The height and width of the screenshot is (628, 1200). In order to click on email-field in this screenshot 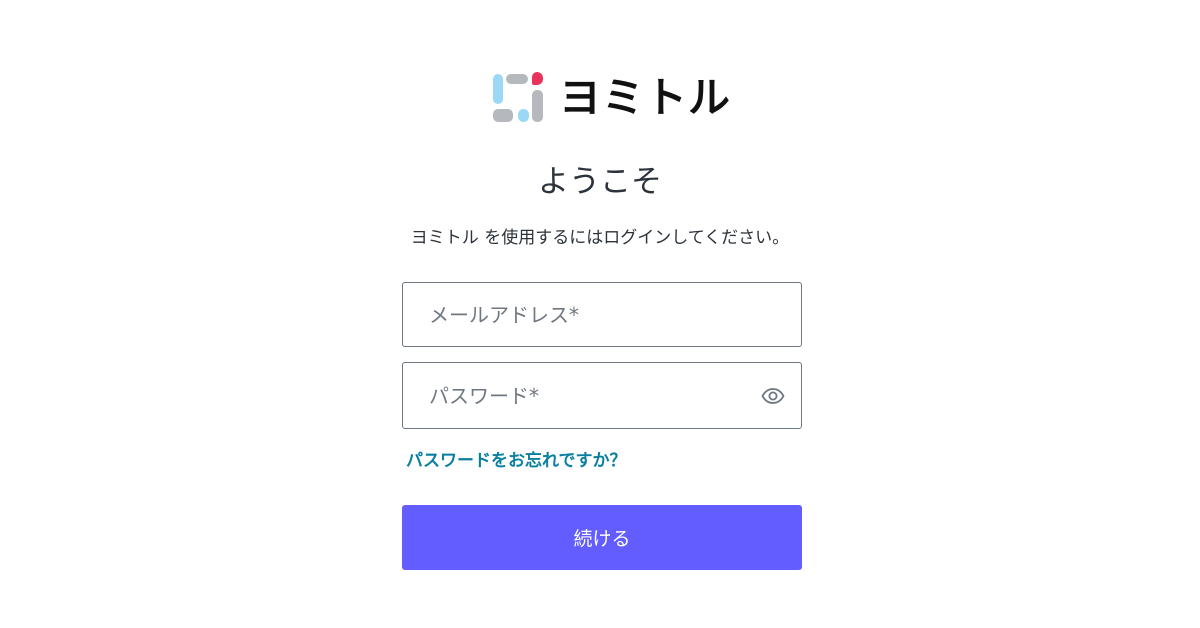, I will do `click(602, 314)`.